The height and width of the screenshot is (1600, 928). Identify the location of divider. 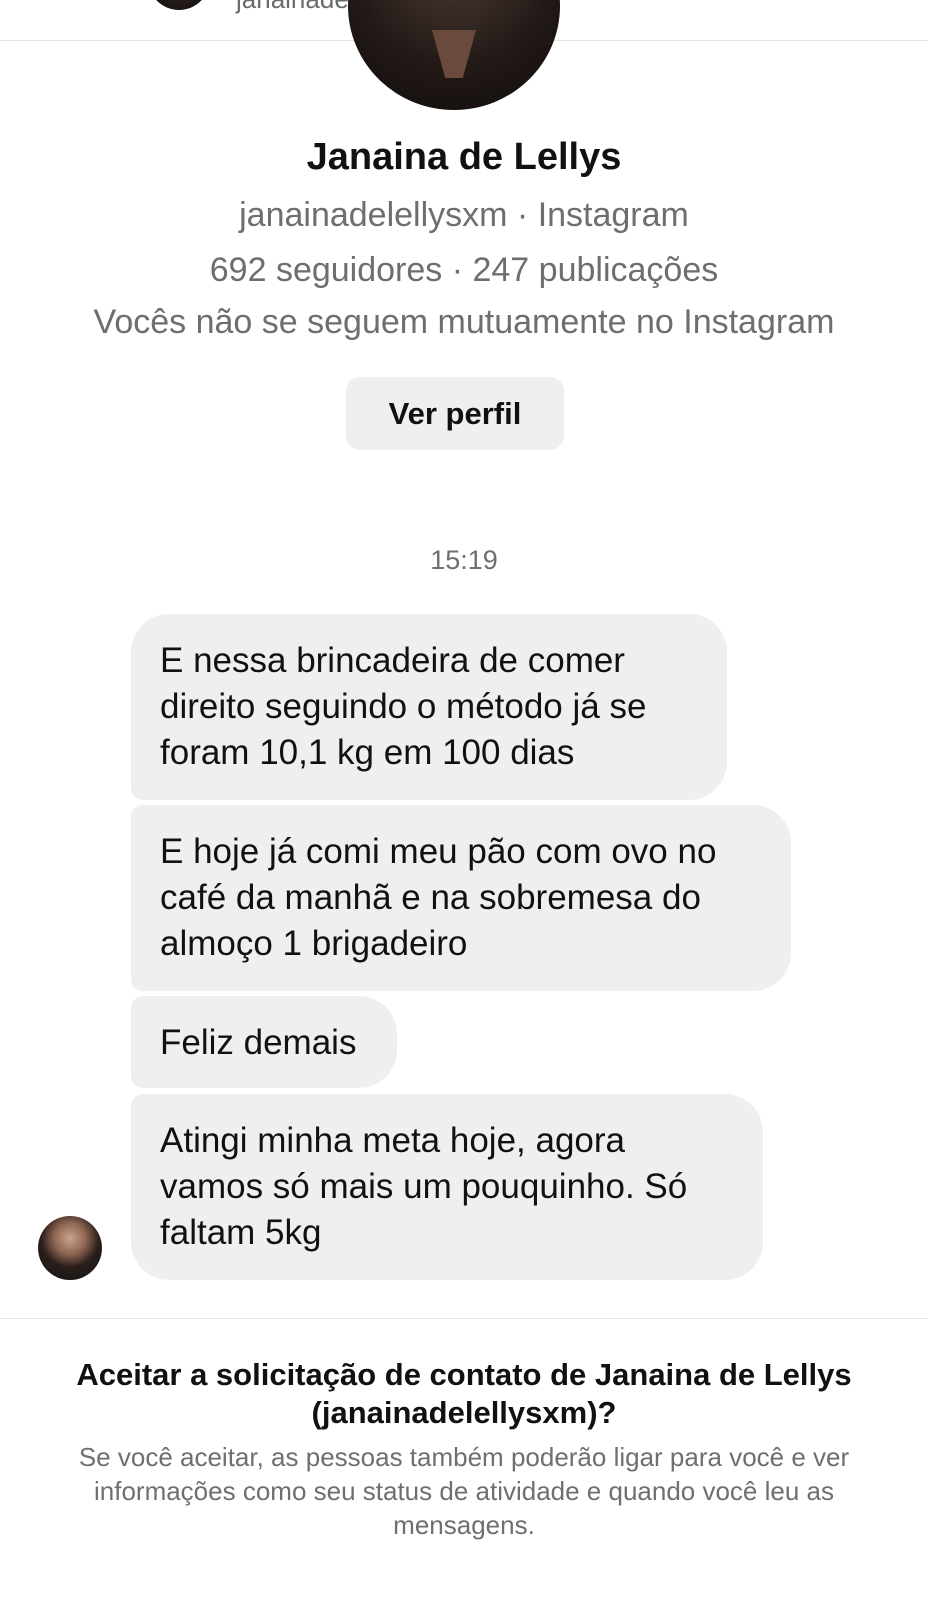
(464, 1318).